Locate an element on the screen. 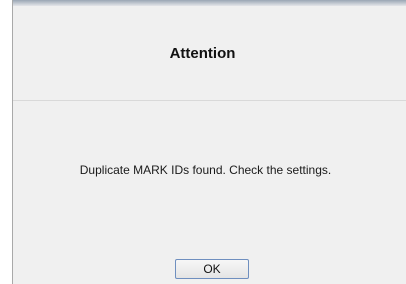 This screenshot has height=284, width=406. ok-button: OK is located at coordinates (212, 269).